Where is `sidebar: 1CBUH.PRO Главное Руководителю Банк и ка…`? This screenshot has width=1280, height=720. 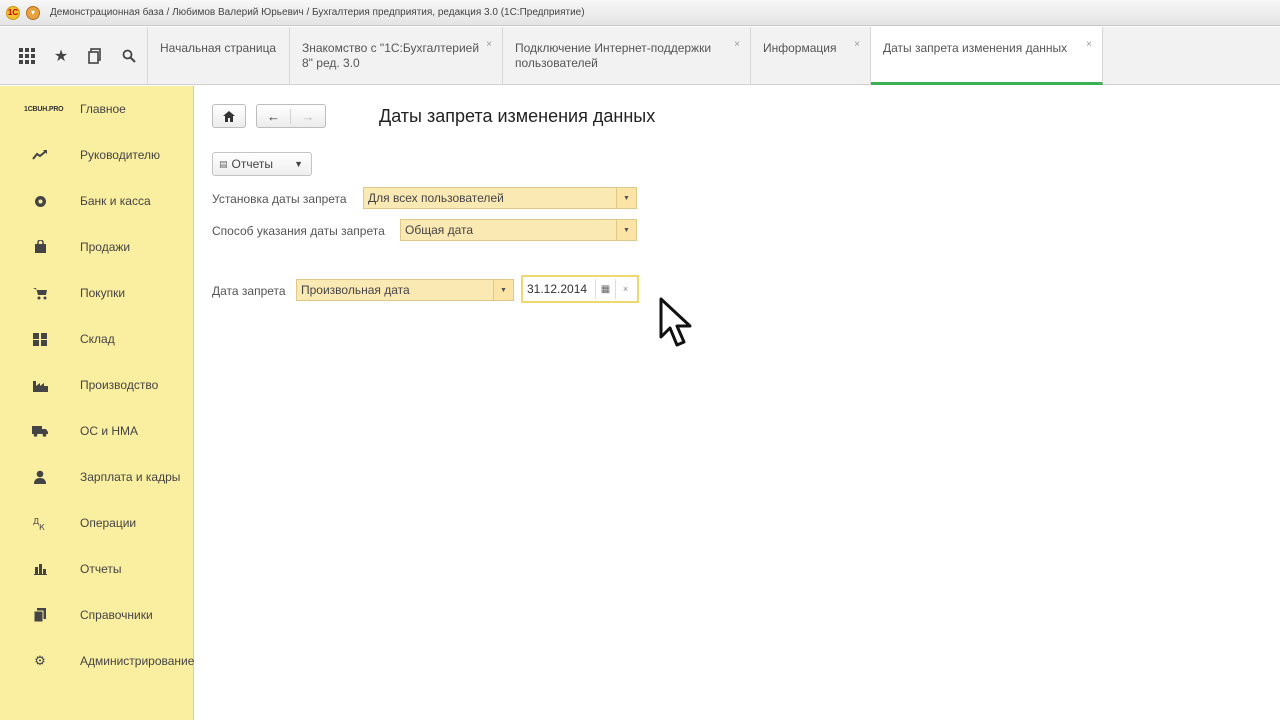
sidebar: 1CBUH.PRO Главное Руководителю Банк и ка… is located at coordinates (97, 403).